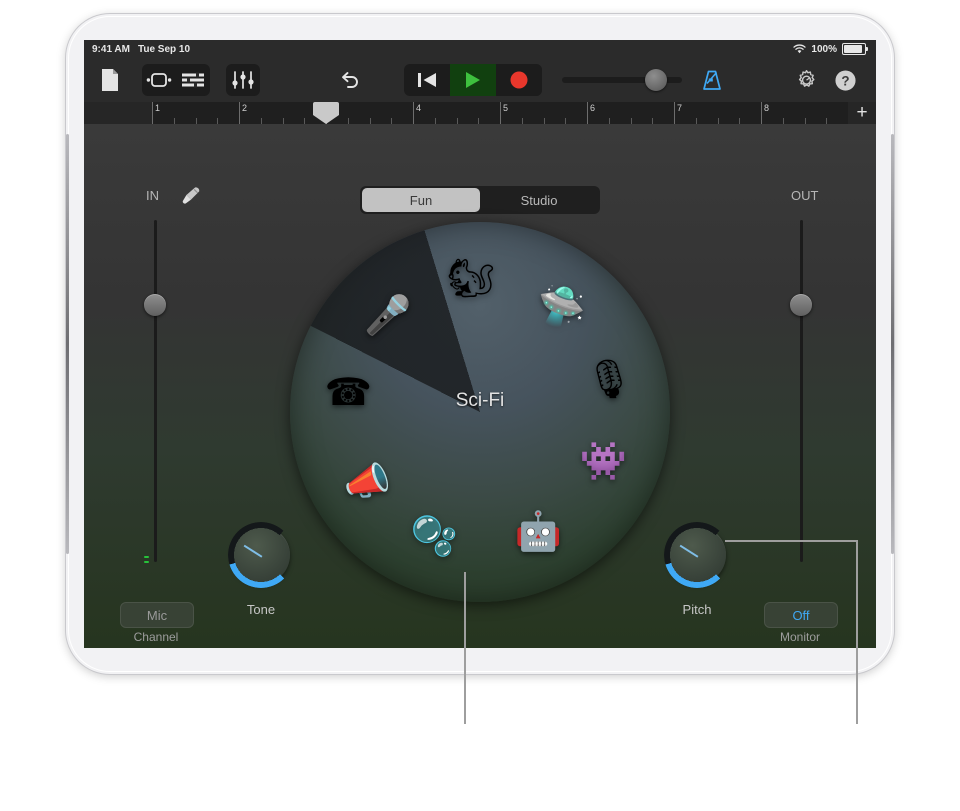 This screenshot has width=960, height=811. I want to click on fun-studio-segmented-control: Fun Studio, so click(480, 200).